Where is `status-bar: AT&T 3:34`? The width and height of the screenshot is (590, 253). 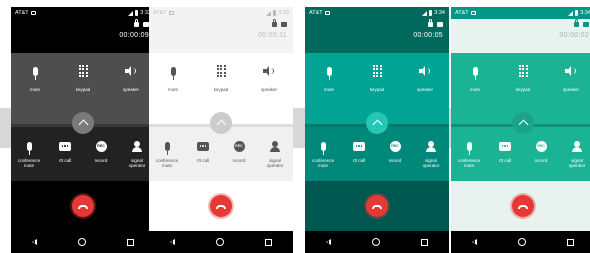
status-bar: AT&T 3:34 is located at coordinates (377, 13).